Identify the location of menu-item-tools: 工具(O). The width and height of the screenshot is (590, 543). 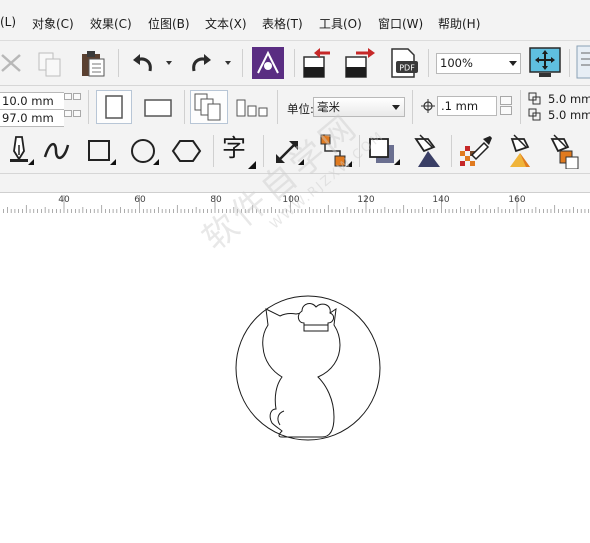
(340, 23).